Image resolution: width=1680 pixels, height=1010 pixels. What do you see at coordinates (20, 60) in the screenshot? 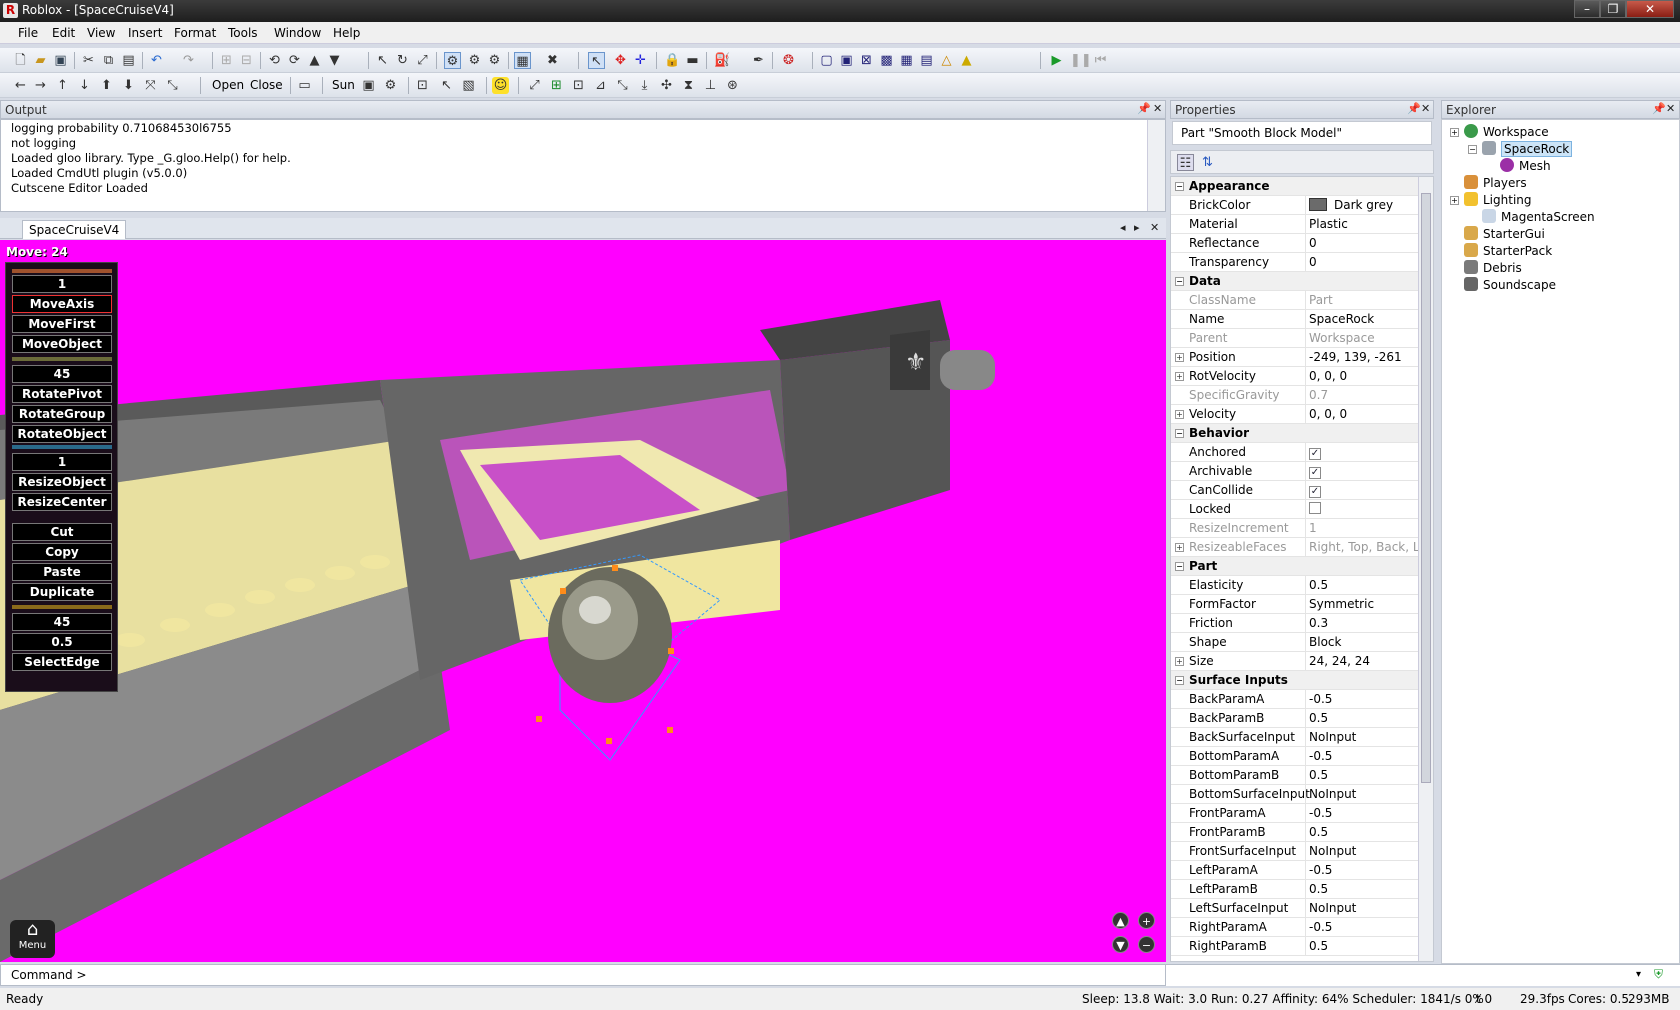
I see `new-icon: 🗋` at bounding box center [20, 60].